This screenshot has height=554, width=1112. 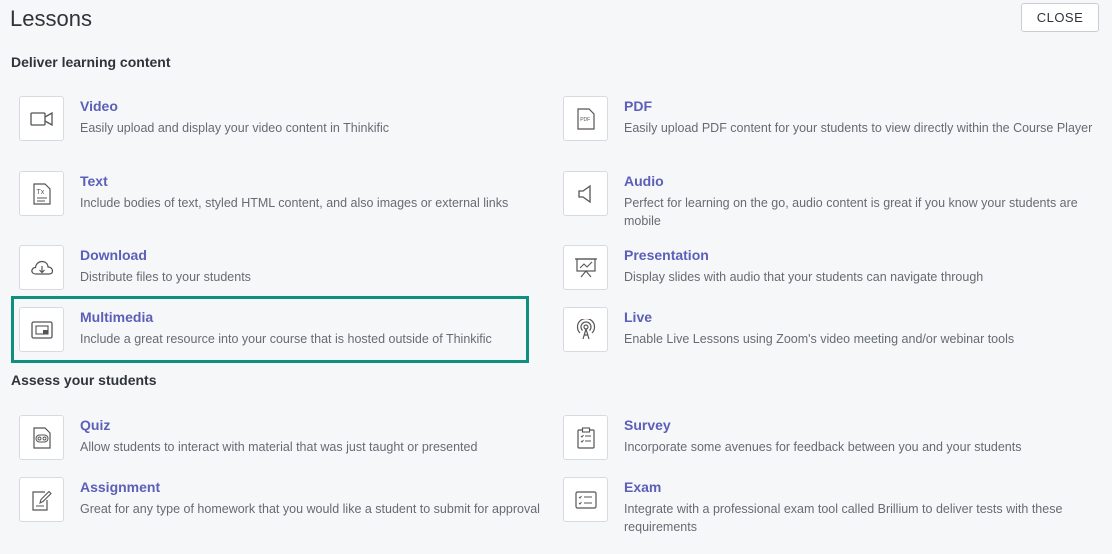 I want to click on lesson-type-title: Text, so click(x=94, y=181).